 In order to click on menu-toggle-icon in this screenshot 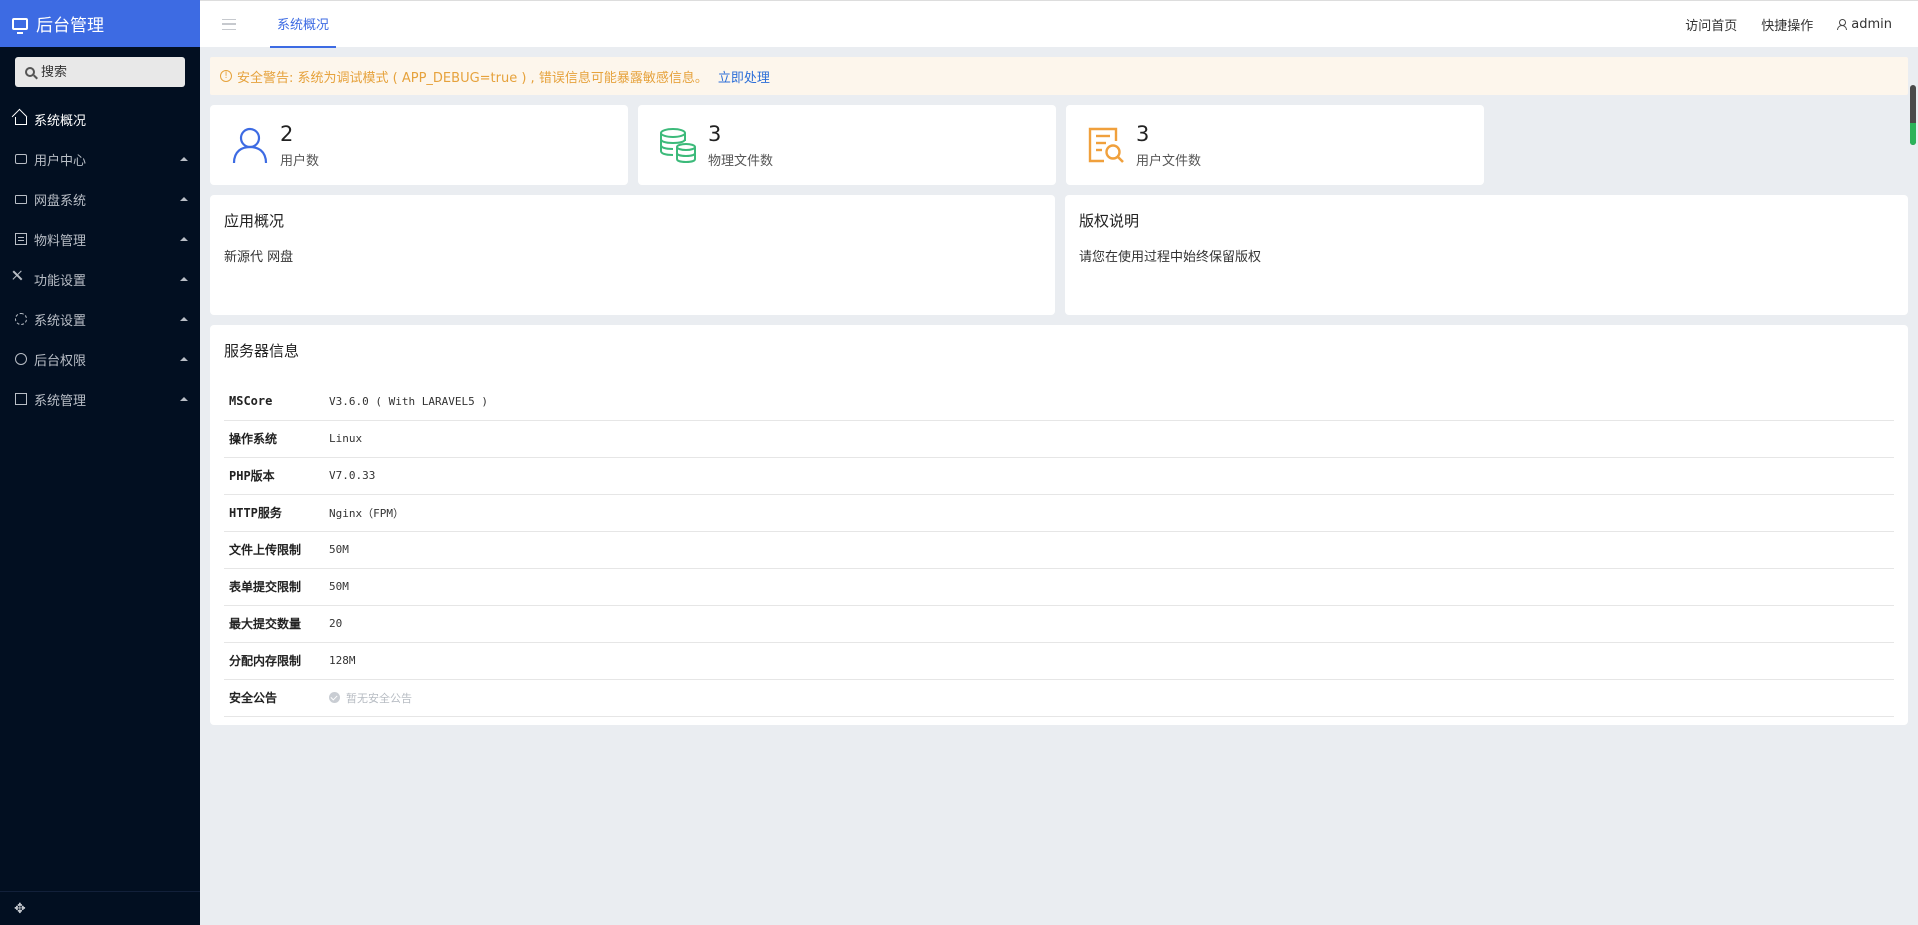, I will do `click(229, 24)`.